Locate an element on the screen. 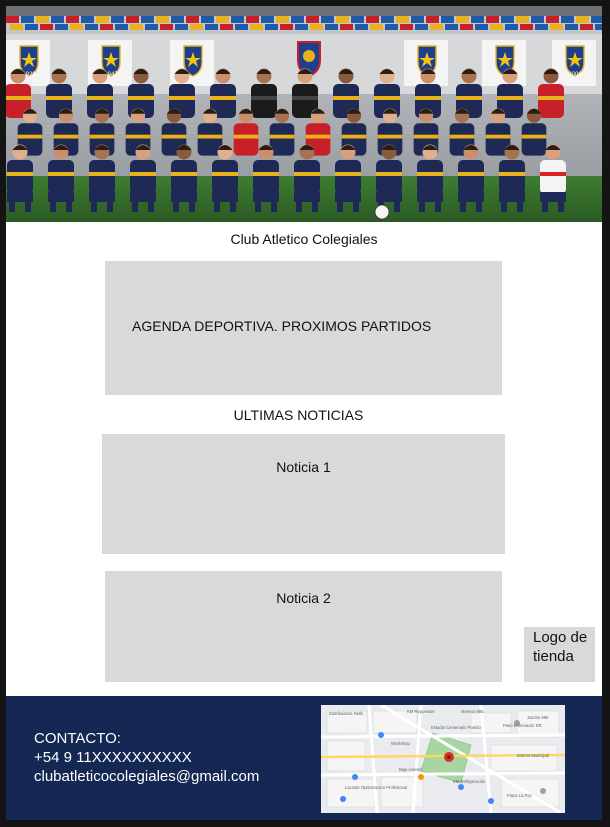 The width and height of the screenshot is (610, 827). map-label: KM Refrigeración is located at coordinates (469, 781).